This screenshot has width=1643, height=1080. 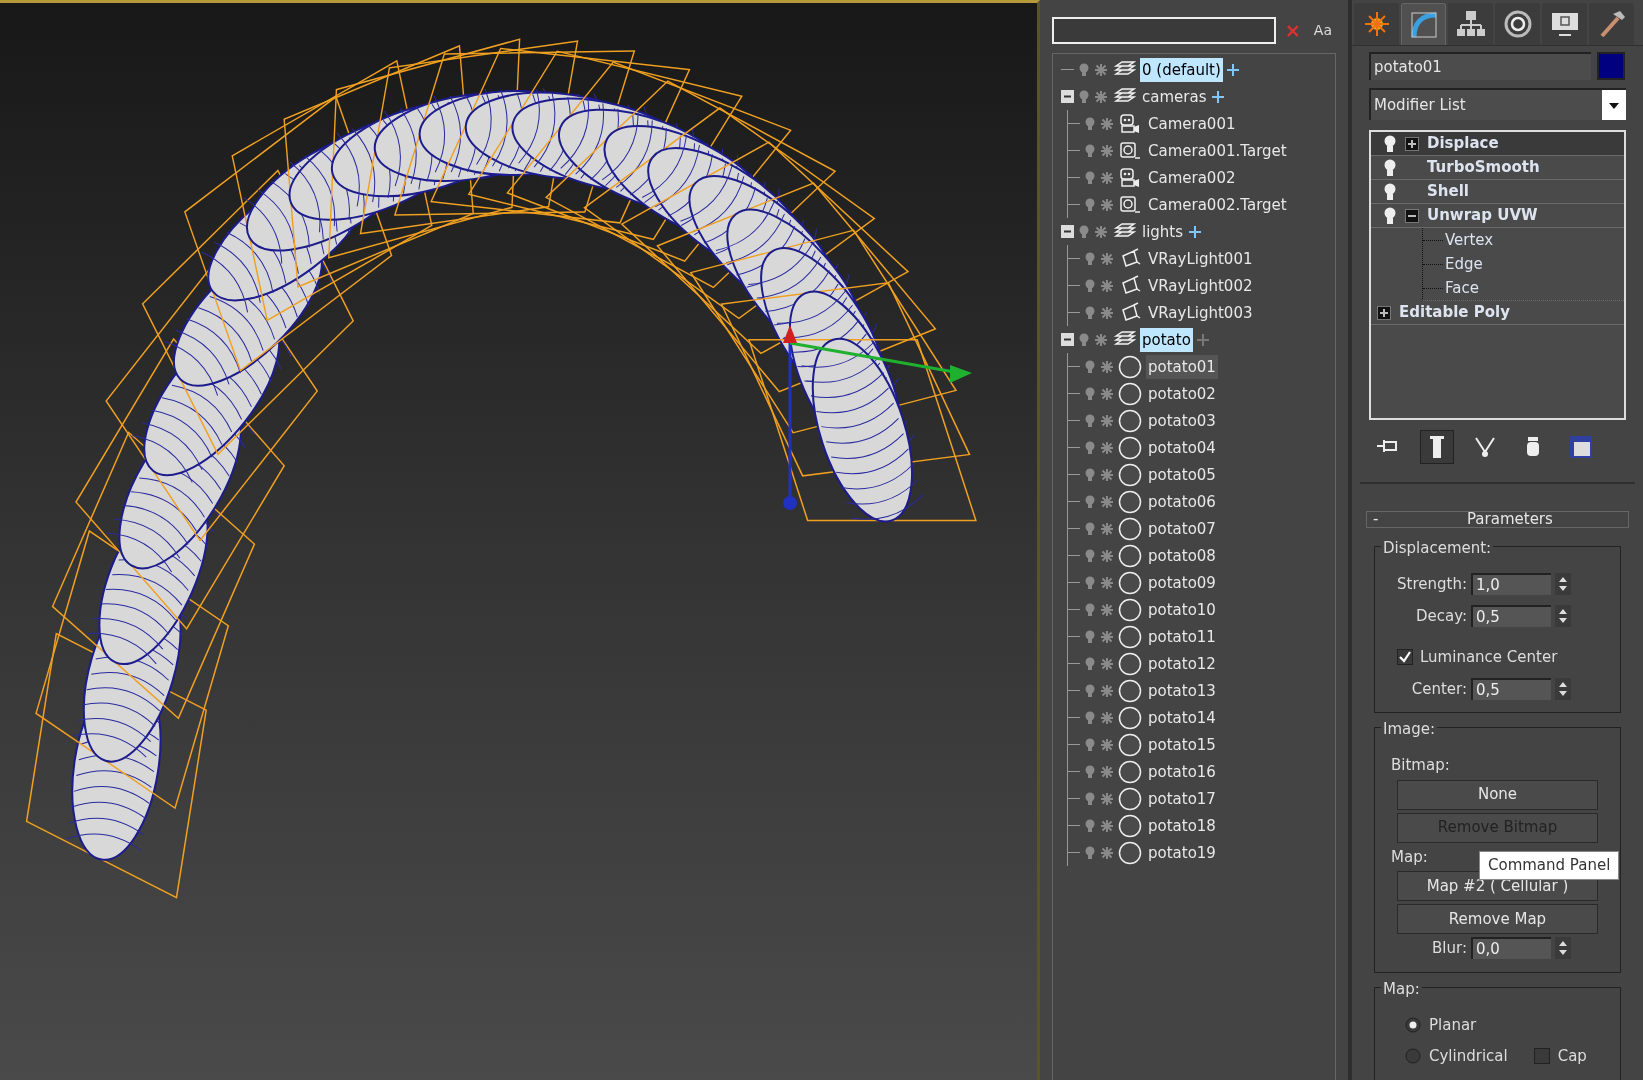 I want to click on object-name: potato13, so click(x=1182, y=690).